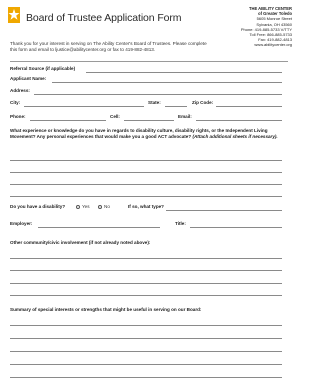  What do you see at coordinates (149, 61) in the screenshot?
I see `header-divider` at bounding box center [149, 61].